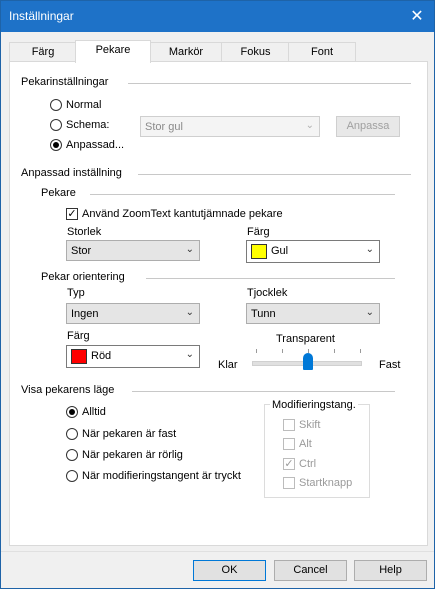 The height and width of the screenshot is (589, 435). What do you see at coordinates (129, 434) in the screenshot?
I see `when-stationary-label: När pekaren är fast` at bounding box center [129, 434].